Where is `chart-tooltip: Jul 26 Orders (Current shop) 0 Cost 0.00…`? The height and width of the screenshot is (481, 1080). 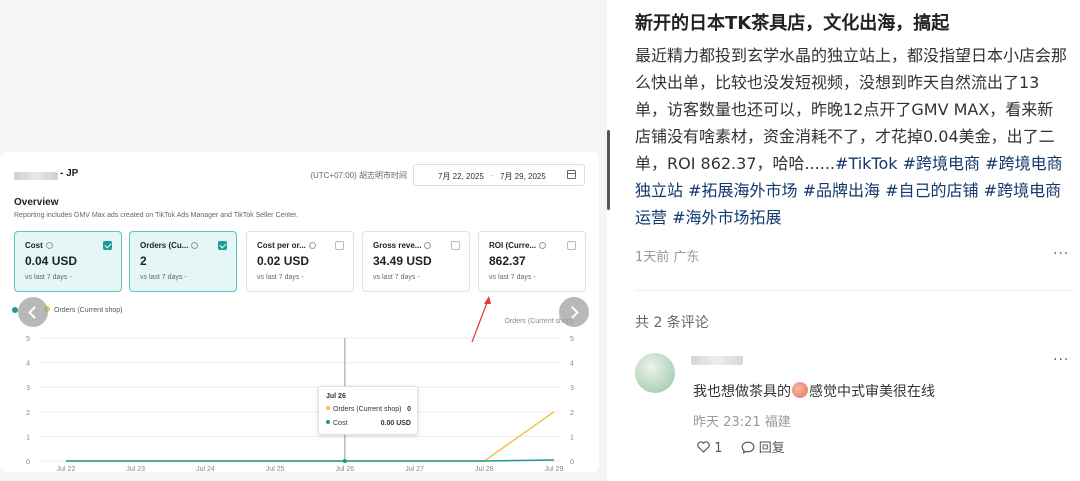
chart-tooltip: Jul 26 Orders (Current shop) 0 Cost 0.00… is located at coordinates (368, 410).